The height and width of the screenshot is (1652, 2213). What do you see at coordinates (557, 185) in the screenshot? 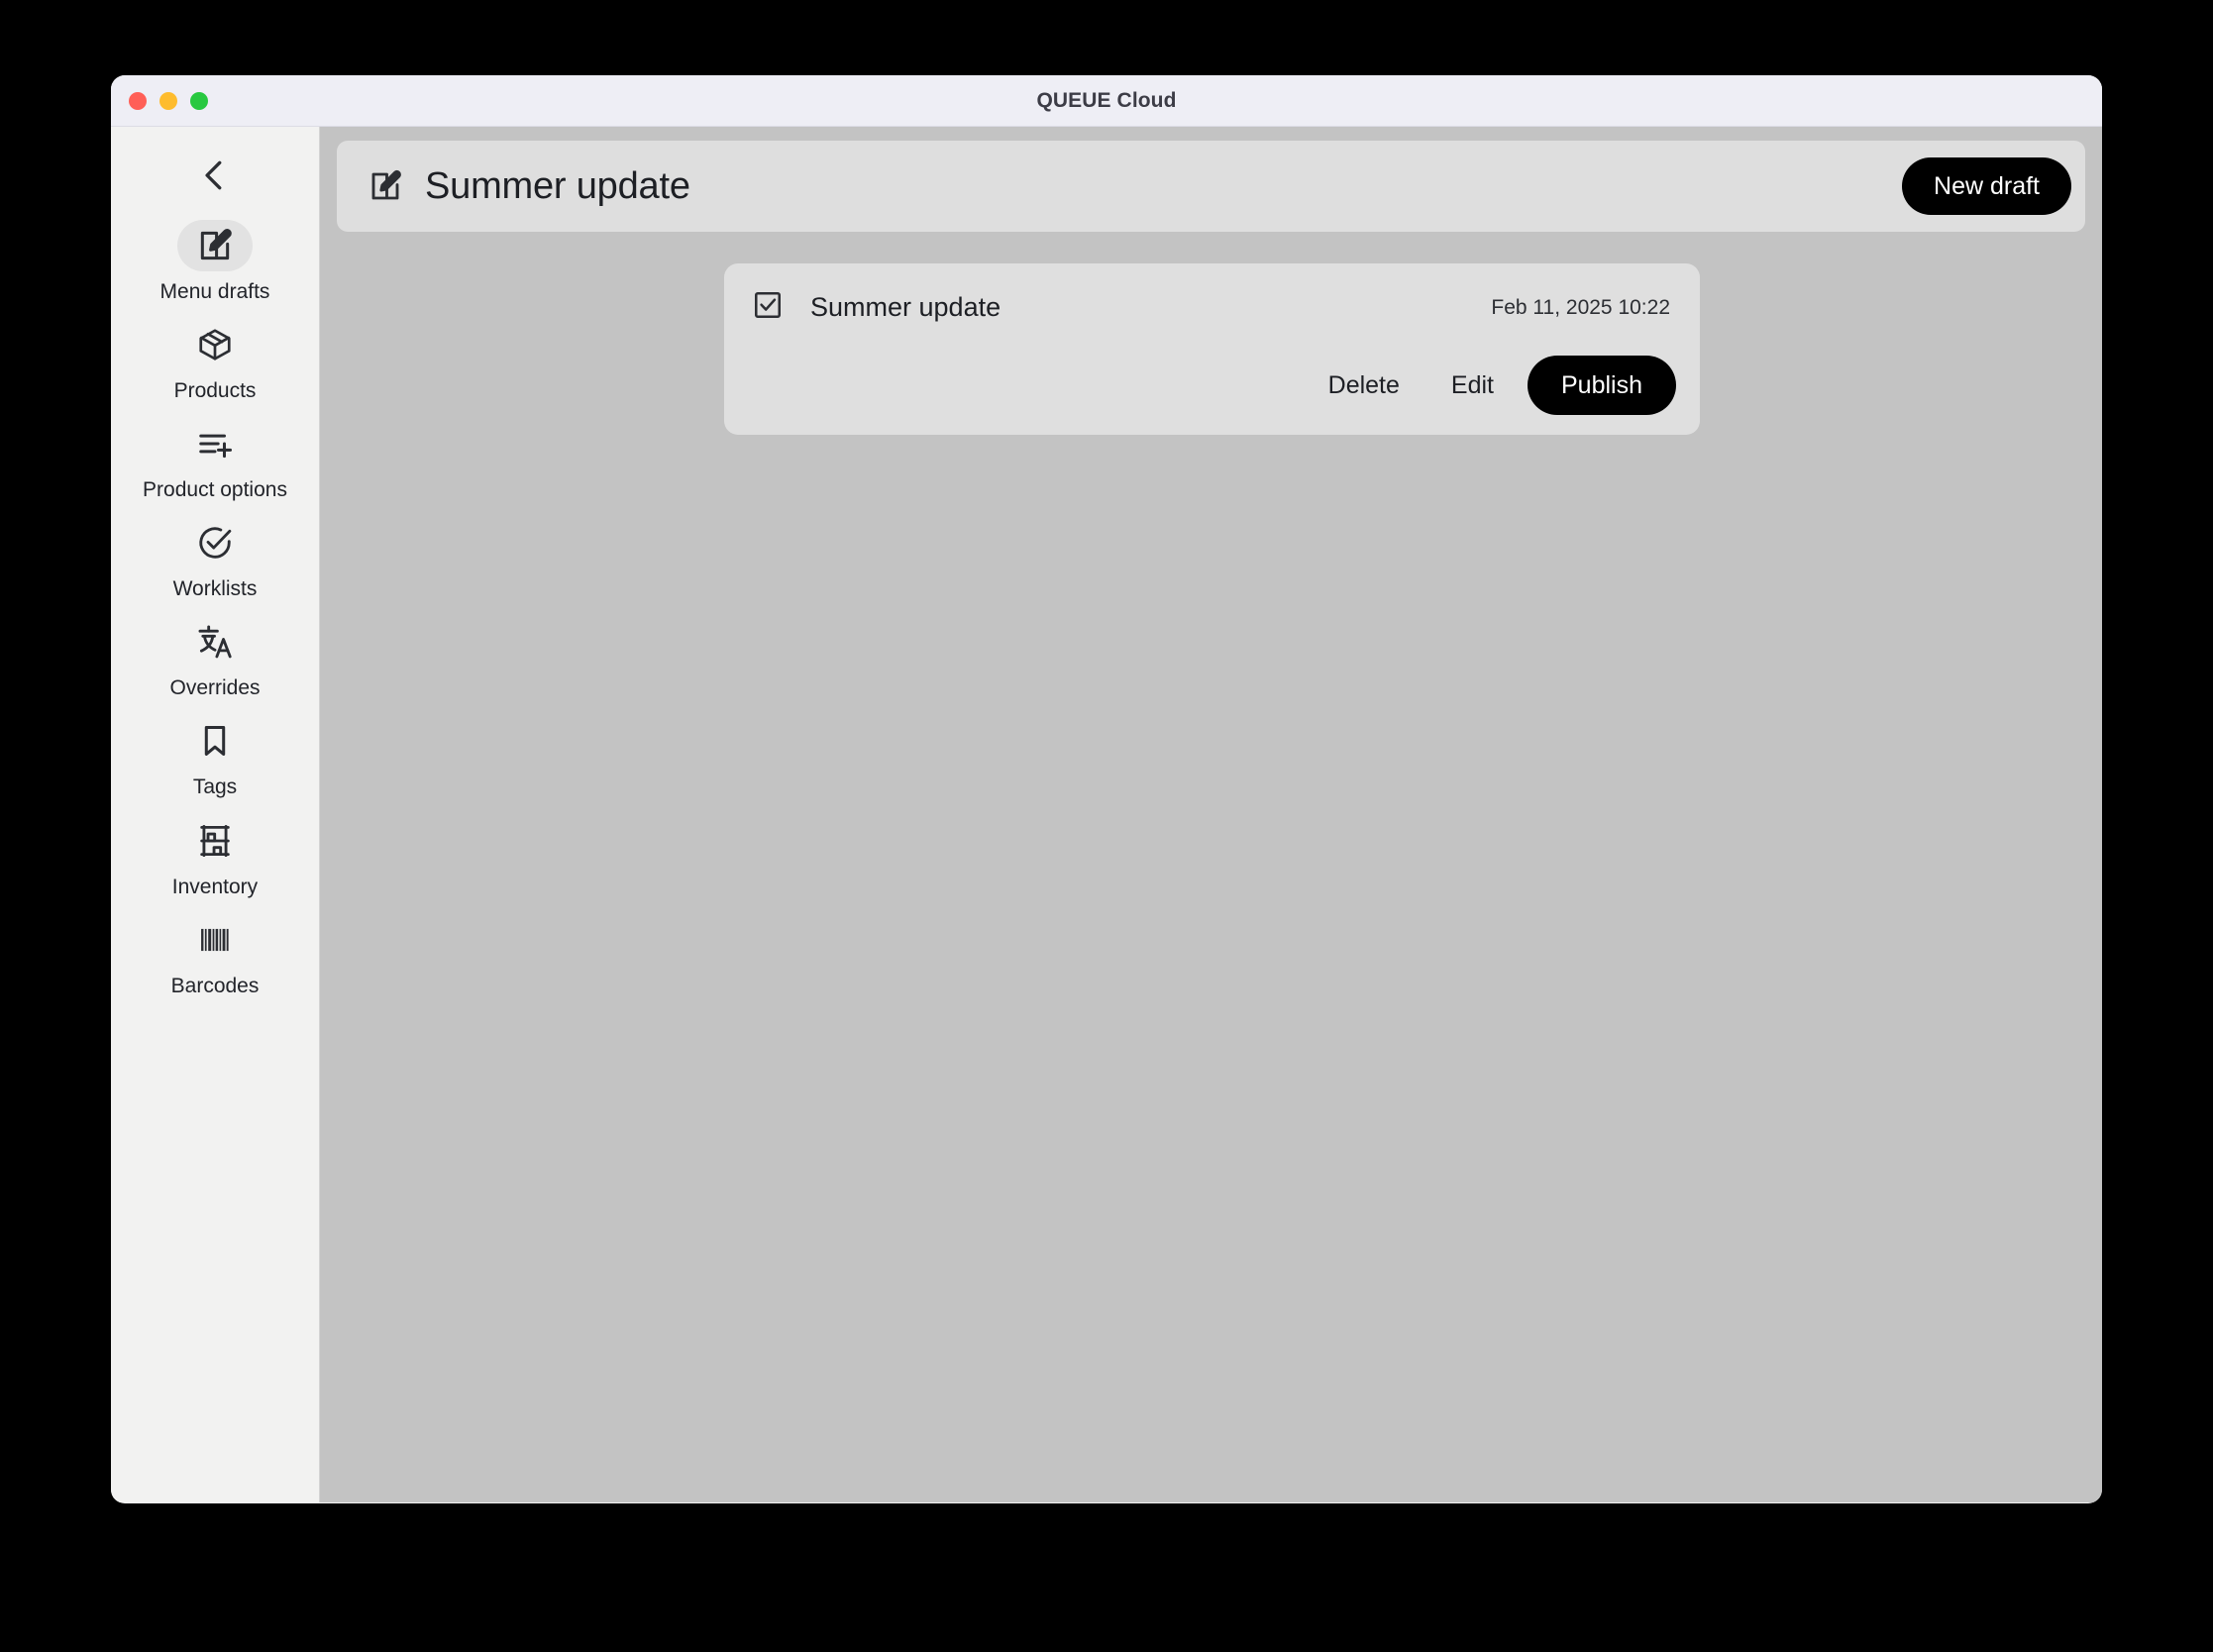
I see `page-title: Summer update` at bounding box center [557, 185].